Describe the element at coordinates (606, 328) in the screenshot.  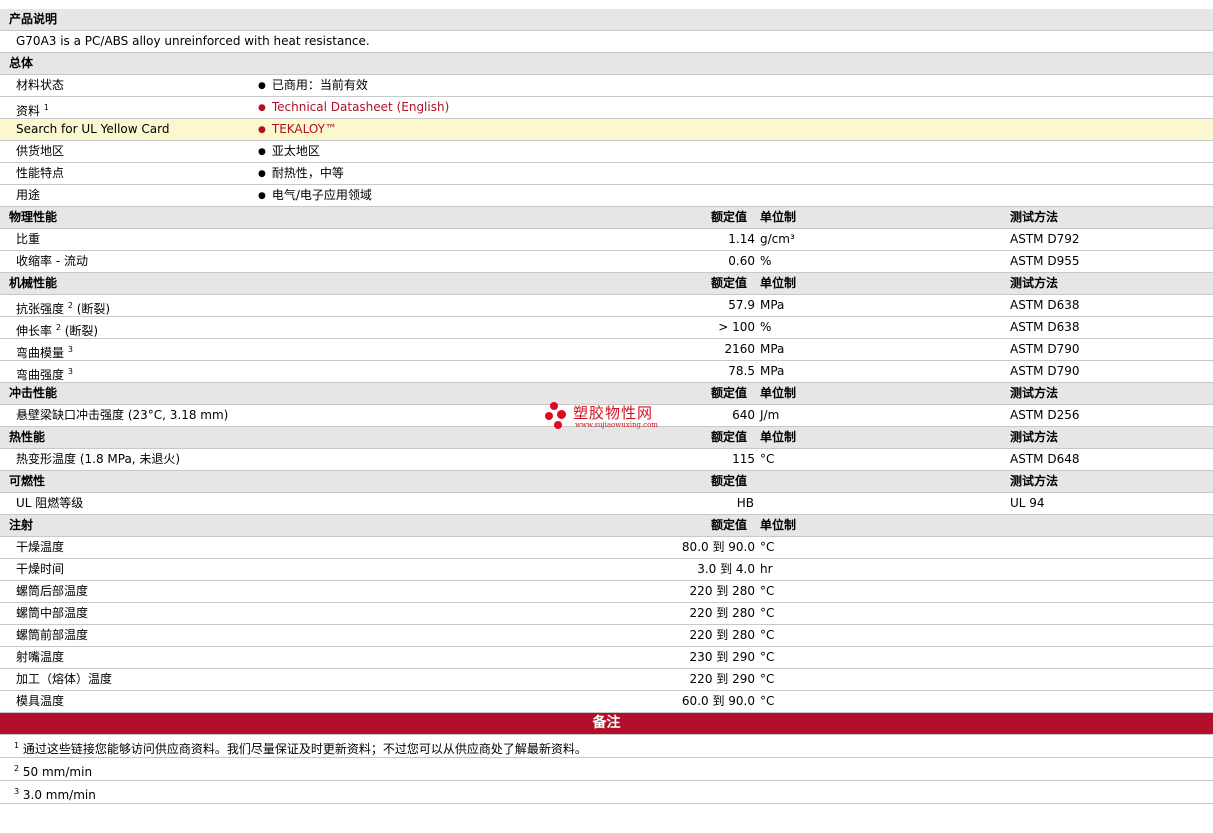
I see `property-row: 伸长率 2 (断裂) > 100% ASTM D638` at that location.